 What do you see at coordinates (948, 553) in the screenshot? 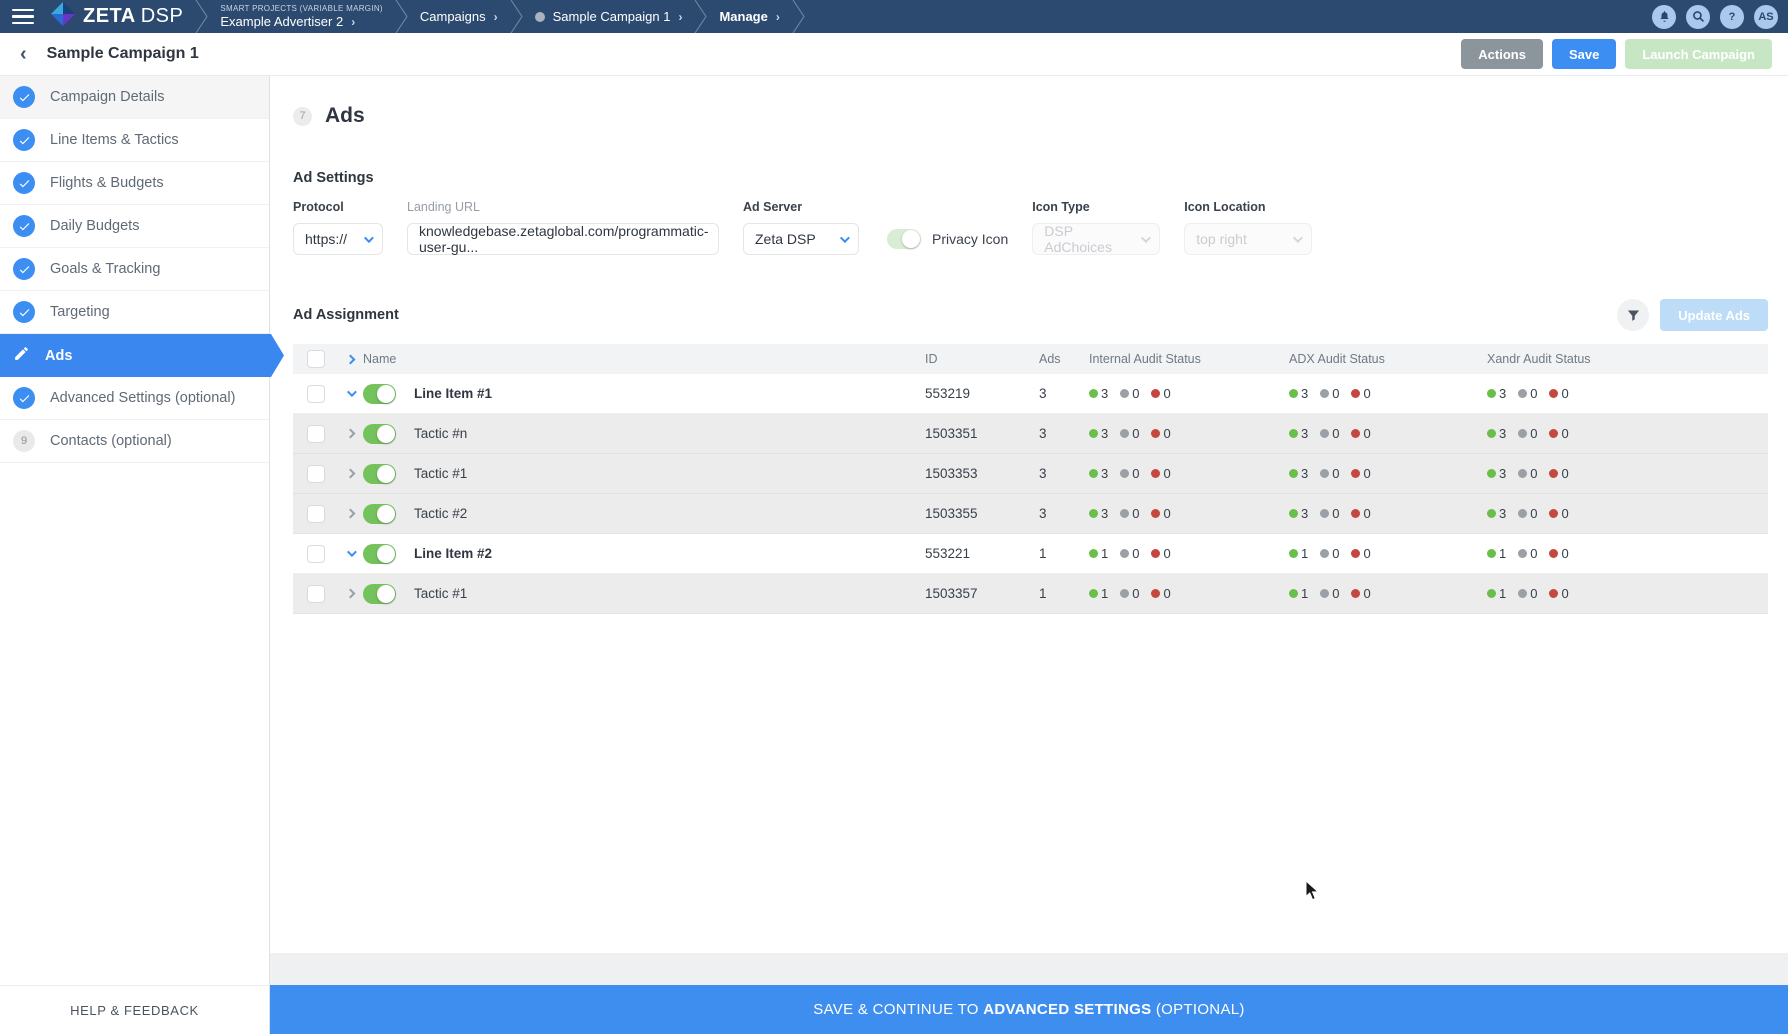
I see `row-id: 553221` at bounding box center [948, 553].